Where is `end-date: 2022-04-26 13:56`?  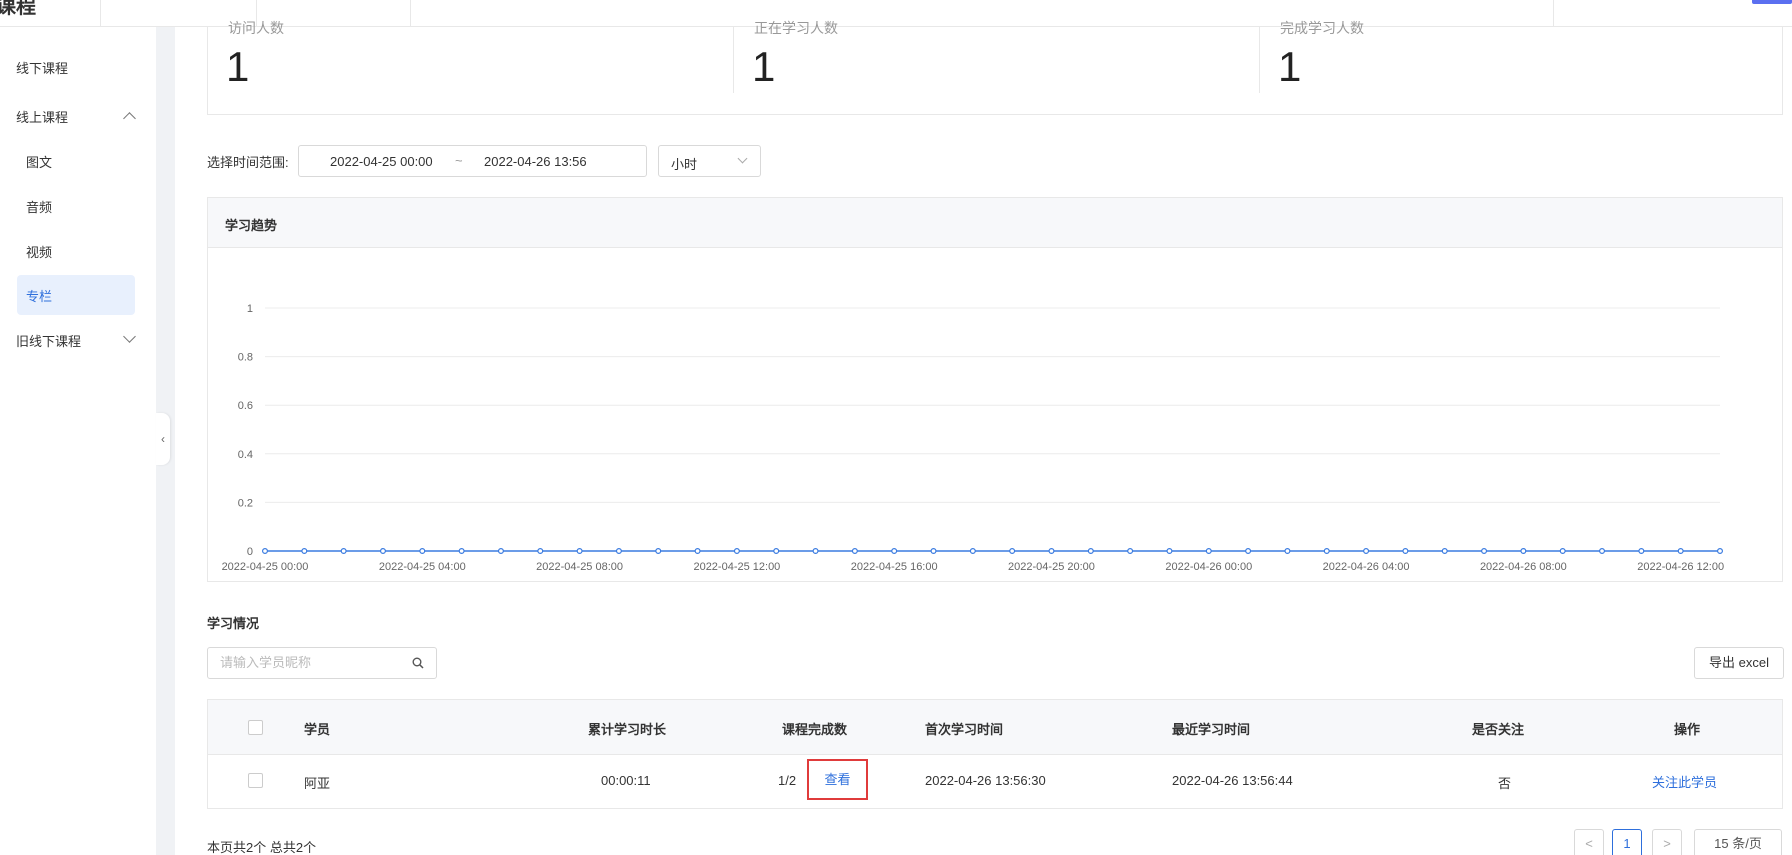
end-date: 2022-04-26 13:56 is located at coordinates (535, 161).